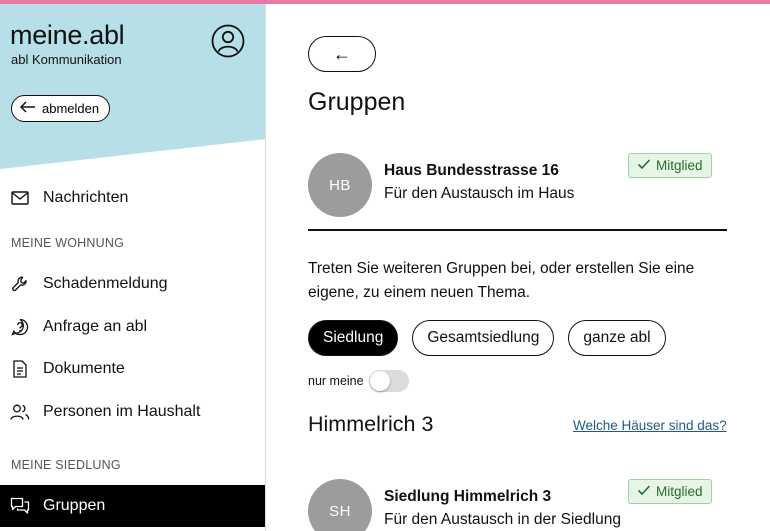 The height and width of the screenshot is (531, 770). What do you see at coordinates (468, 496) in the screenshot?
I see `group-name: Siedlung Himmelrich 3` at bounding box center [468, 496].